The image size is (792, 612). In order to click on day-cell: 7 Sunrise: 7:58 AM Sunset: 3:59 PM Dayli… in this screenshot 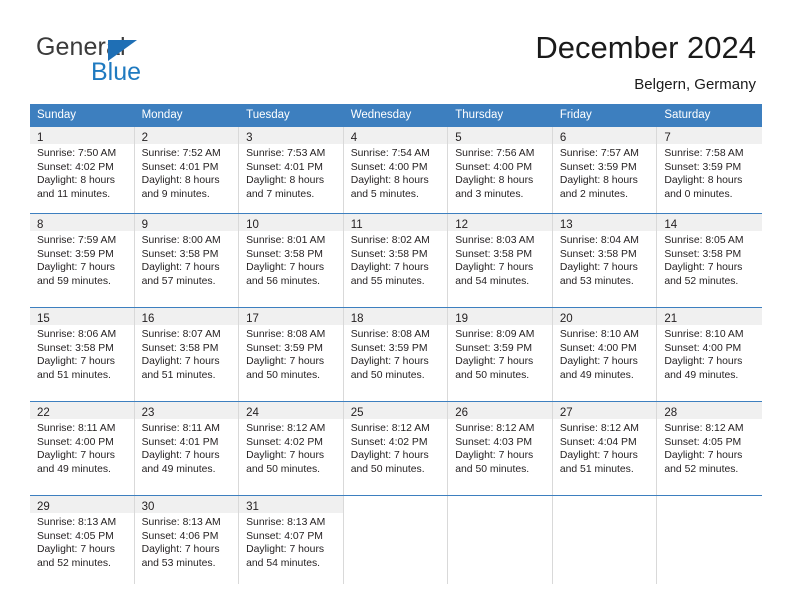, I will do `click(709, 170)`.